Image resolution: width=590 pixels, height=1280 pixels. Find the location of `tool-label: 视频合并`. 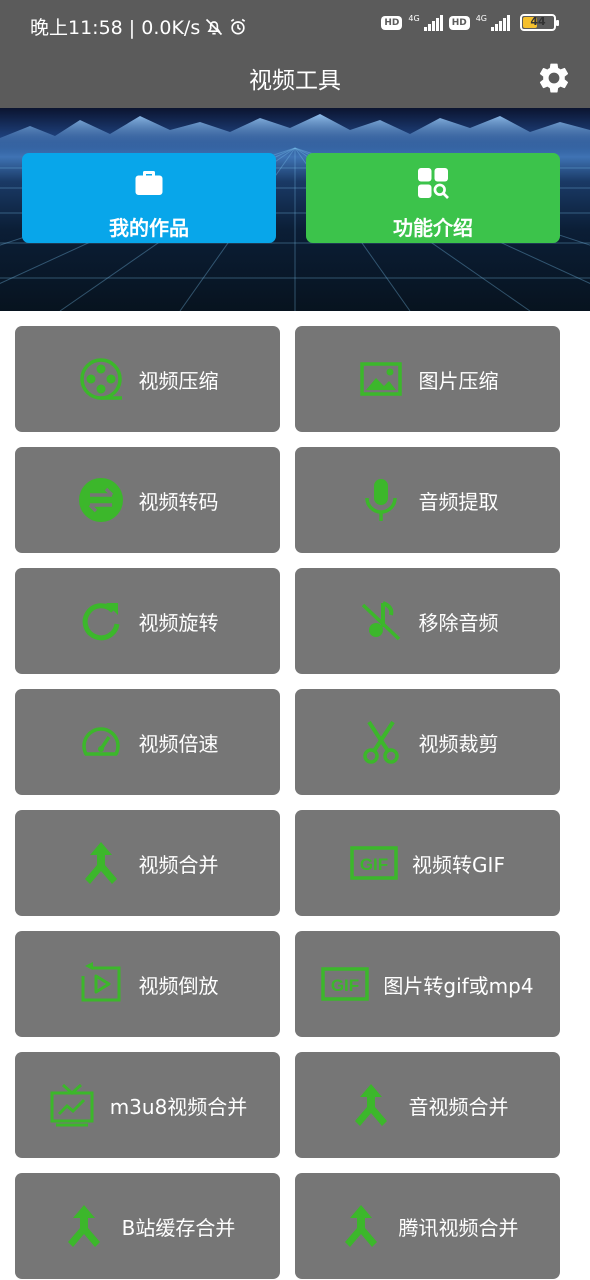

tool-label: 视频合并 is located at coordinates (178, 864).